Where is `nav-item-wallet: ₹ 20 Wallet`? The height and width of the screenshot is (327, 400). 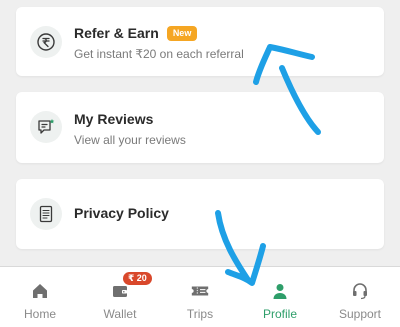 nav-item-wallet: ₹ 20 Wallet is located at coordinates (120, 297).